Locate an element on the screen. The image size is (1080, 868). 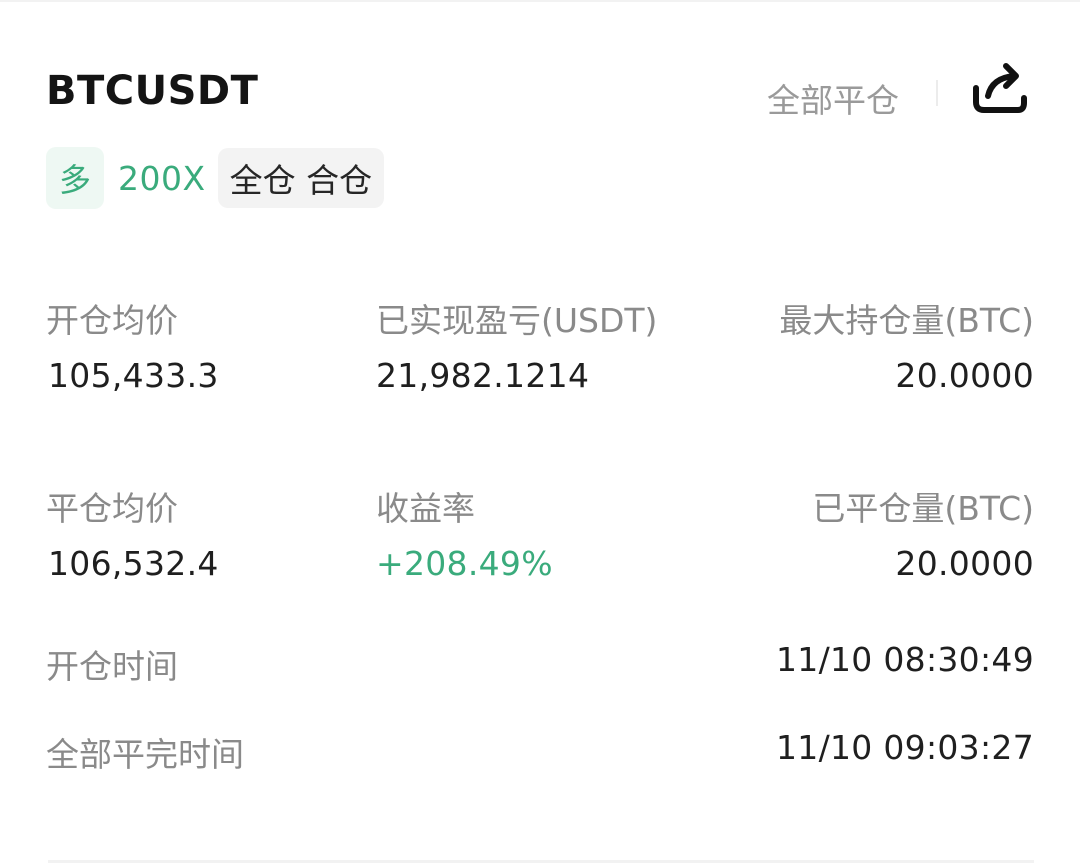
full-close-time-value: 11/10 09:03:27 is located at coordinates (904, 747).